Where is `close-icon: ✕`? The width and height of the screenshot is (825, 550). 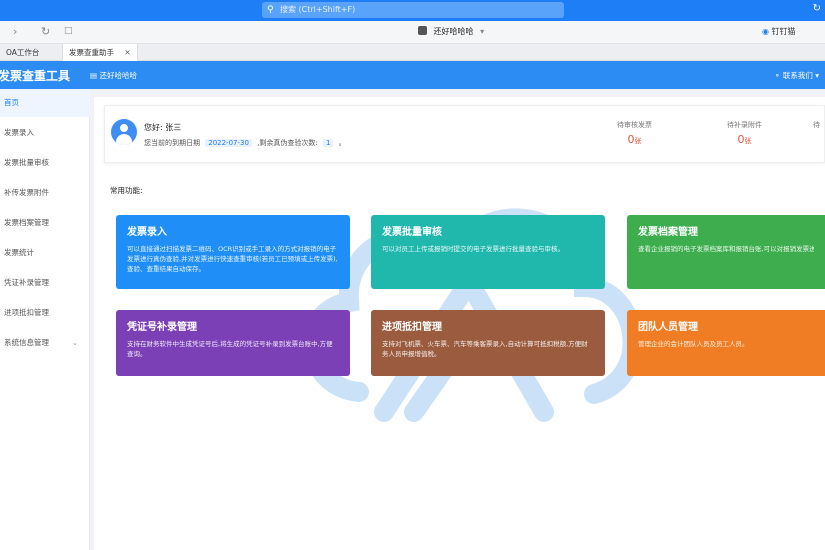
close-icon: ✕ is located at coordinates (127, 52).